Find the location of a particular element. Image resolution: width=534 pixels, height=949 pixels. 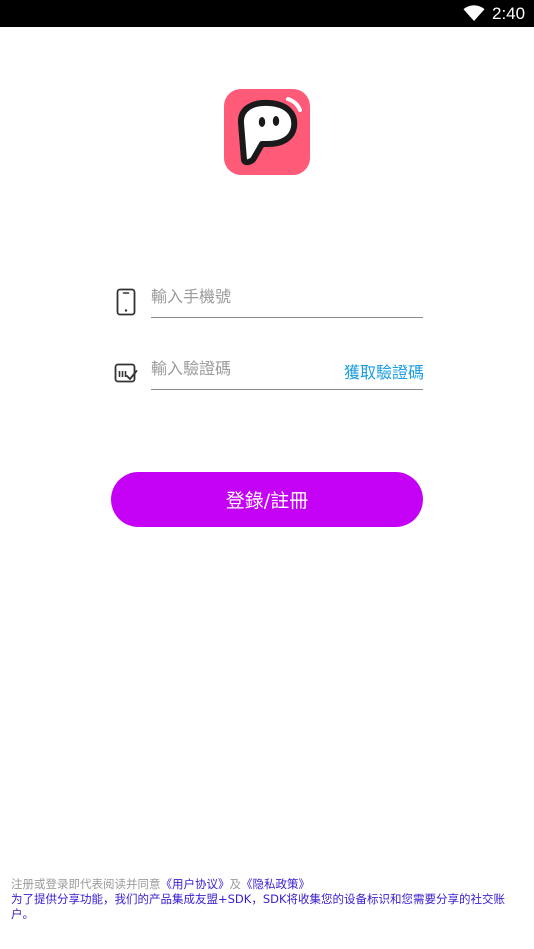

wifi-icon is located at coordinates (474, 13).